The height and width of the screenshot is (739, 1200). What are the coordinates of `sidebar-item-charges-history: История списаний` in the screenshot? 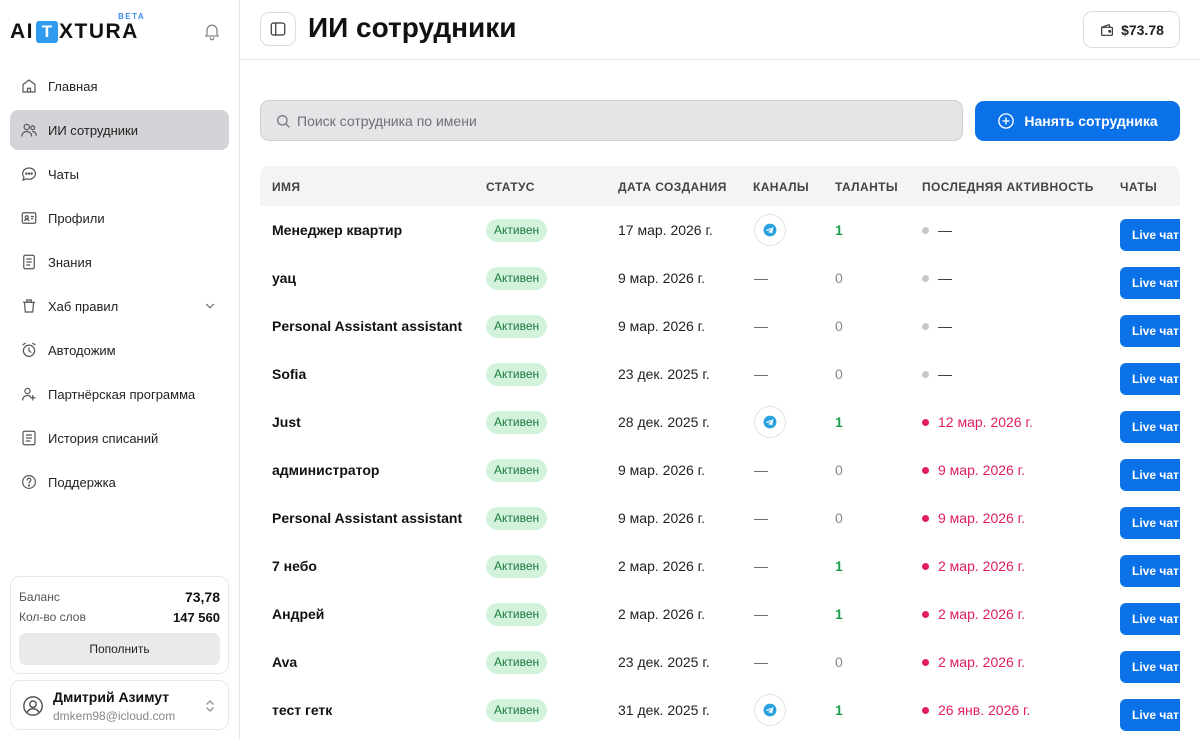 It's located at (119, 438).